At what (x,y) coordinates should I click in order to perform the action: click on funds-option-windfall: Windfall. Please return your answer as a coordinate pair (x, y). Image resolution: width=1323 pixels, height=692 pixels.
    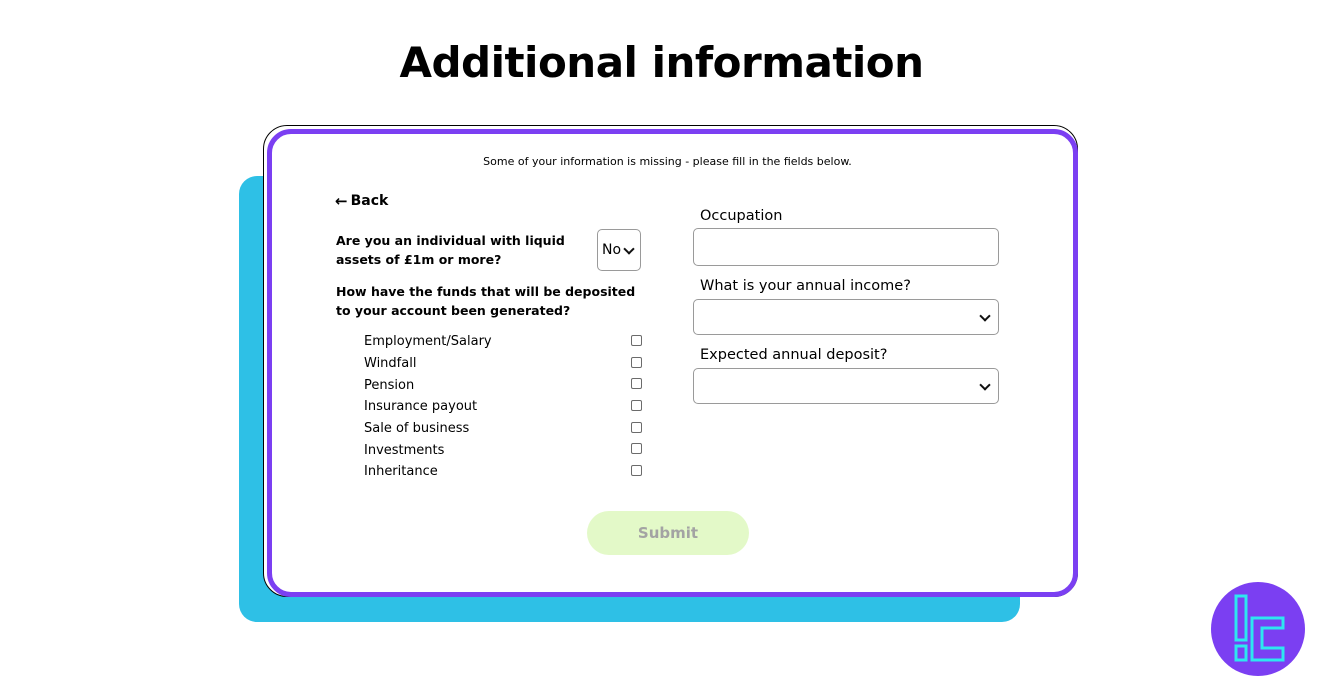
    Looking at the image, I should click on (504, 364).